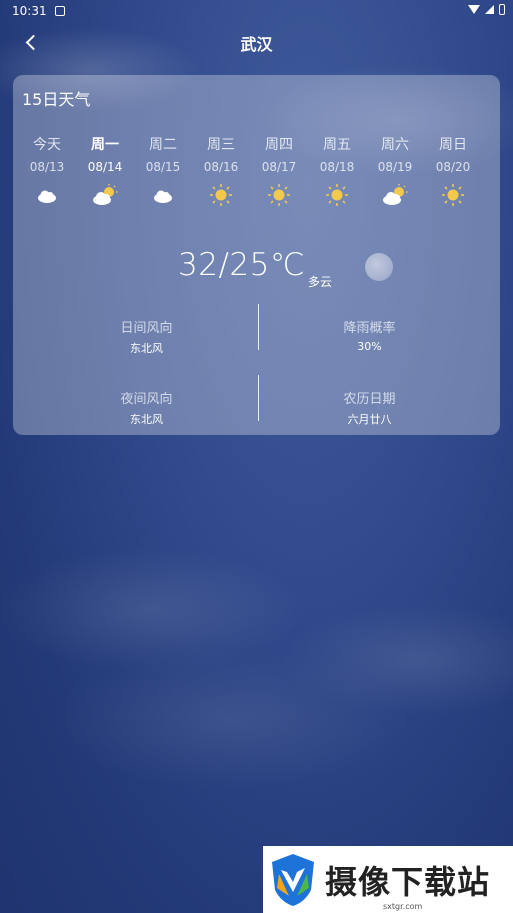 Image resolution: width=513 pixels, height=913 pixels. Describe the element at coordinates (395, 167) in the screenshot. I see `day-date: 08/19` at that location.